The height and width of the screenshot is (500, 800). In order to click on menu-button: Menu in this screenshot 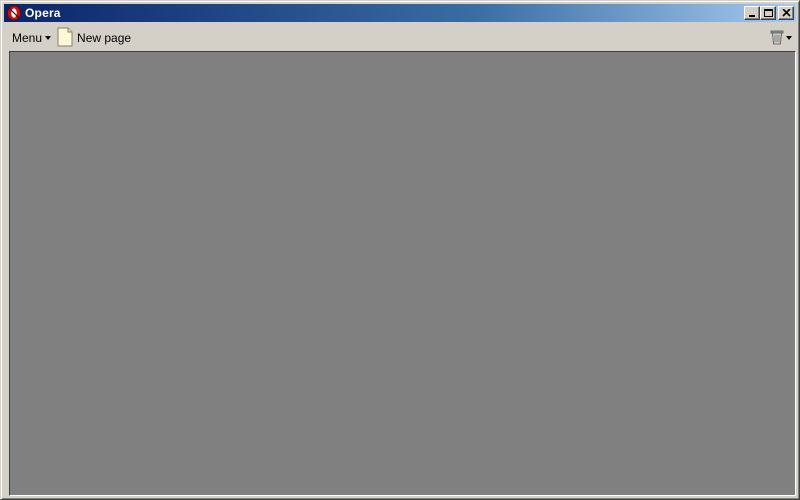, I will do `click(32, 38)`.